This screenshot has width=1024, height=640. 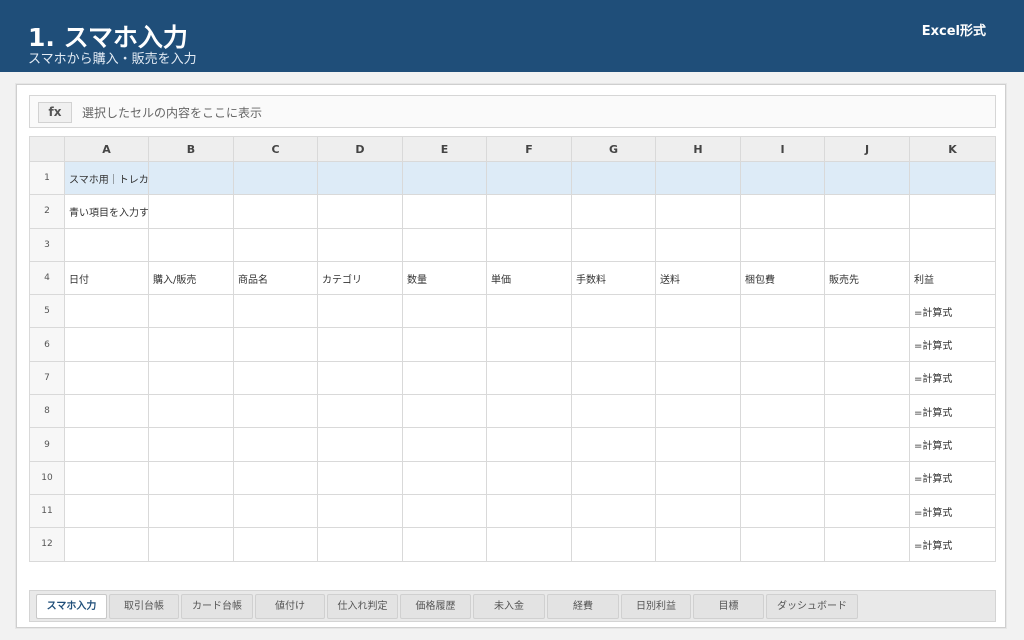 I want to click on row-header: 12, so click(x=47, y=544).